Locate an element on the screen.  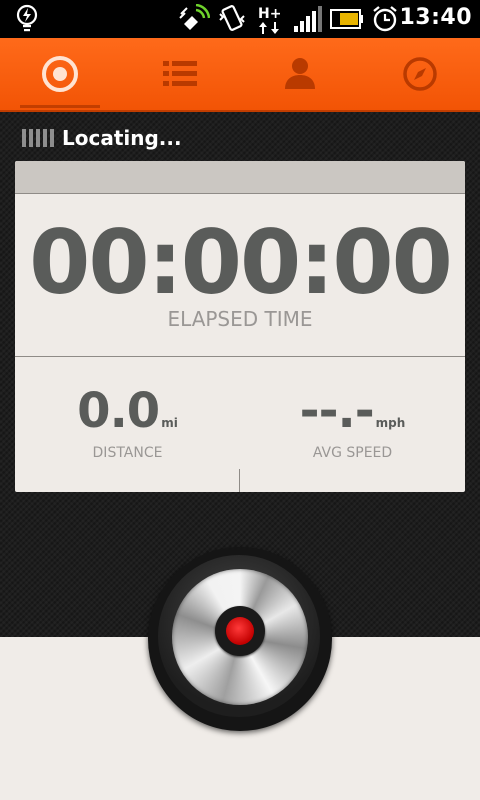
signal-strength-icon is located at coordinates (308, 21).